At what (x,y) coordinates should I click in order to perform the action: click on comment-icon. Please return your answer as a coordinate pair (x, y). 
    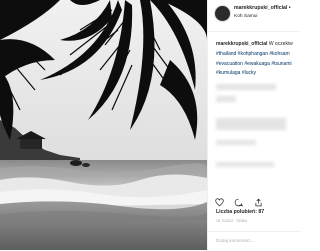
    Looking at the image, I should click on (239, 202).